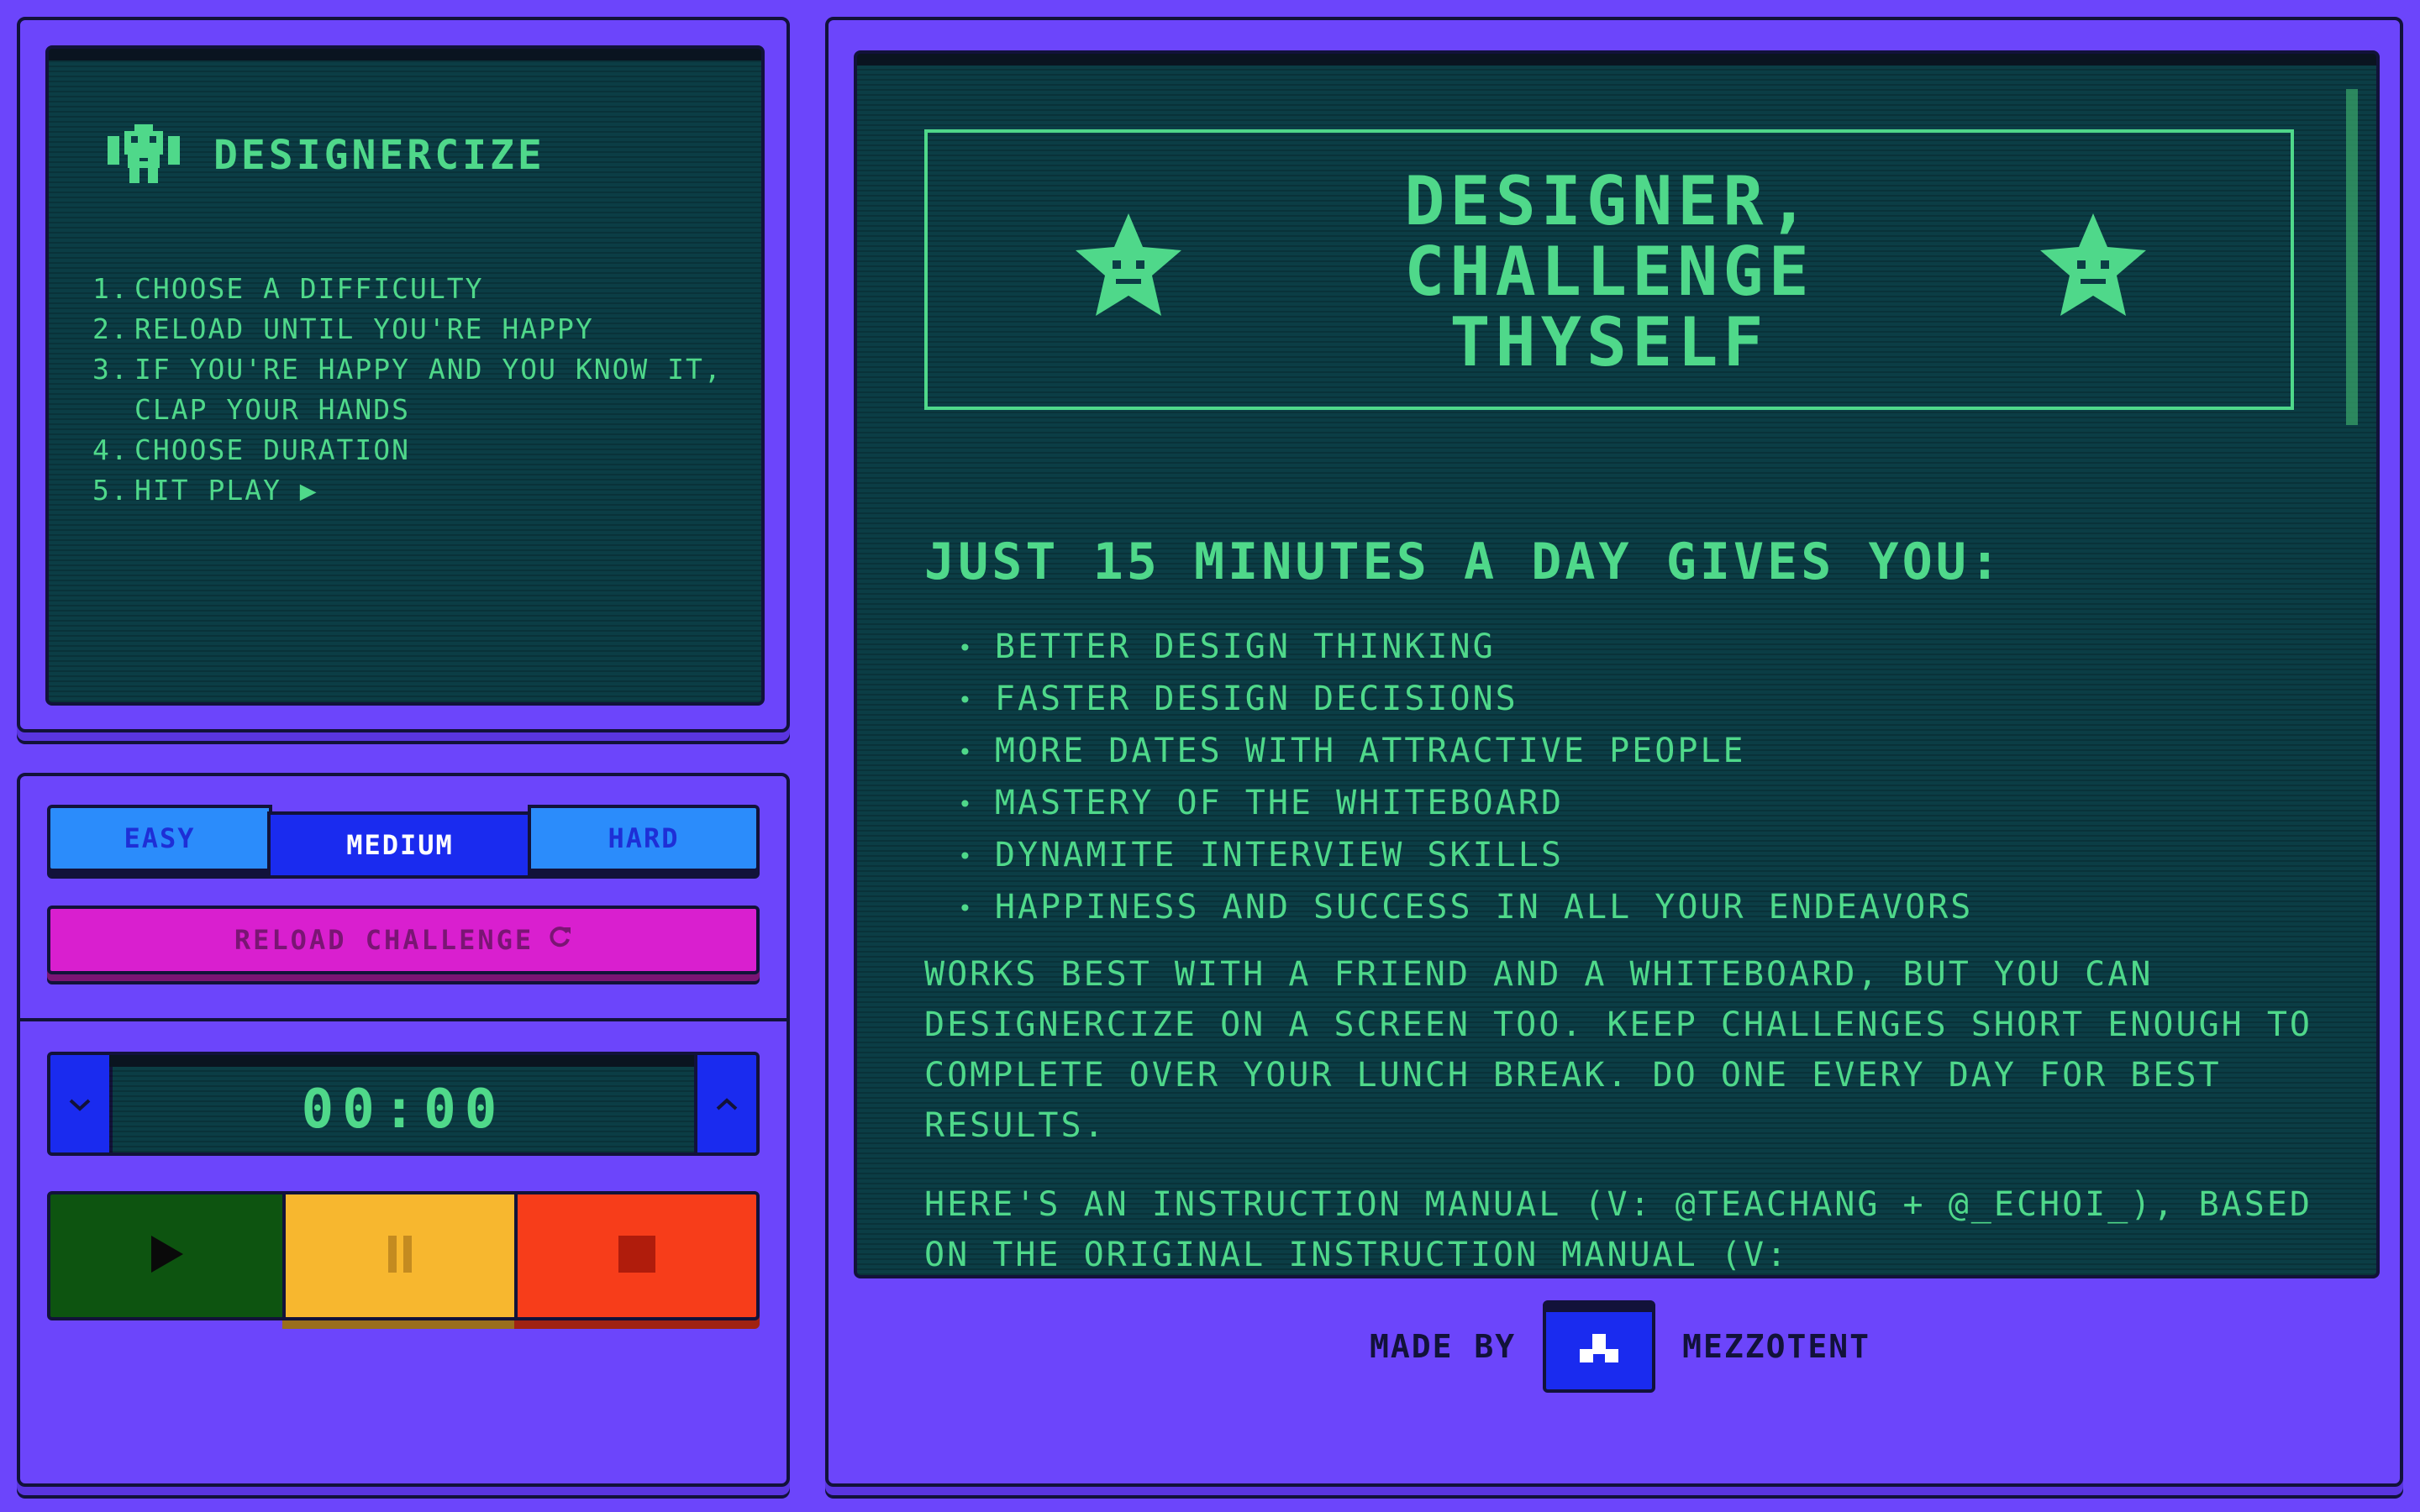 This screenshot has width=2420, height=1512. Describe the element at coordinates (226, 490) in the screenshot. I see `step-text: HIT PLAY ▶` at that location.